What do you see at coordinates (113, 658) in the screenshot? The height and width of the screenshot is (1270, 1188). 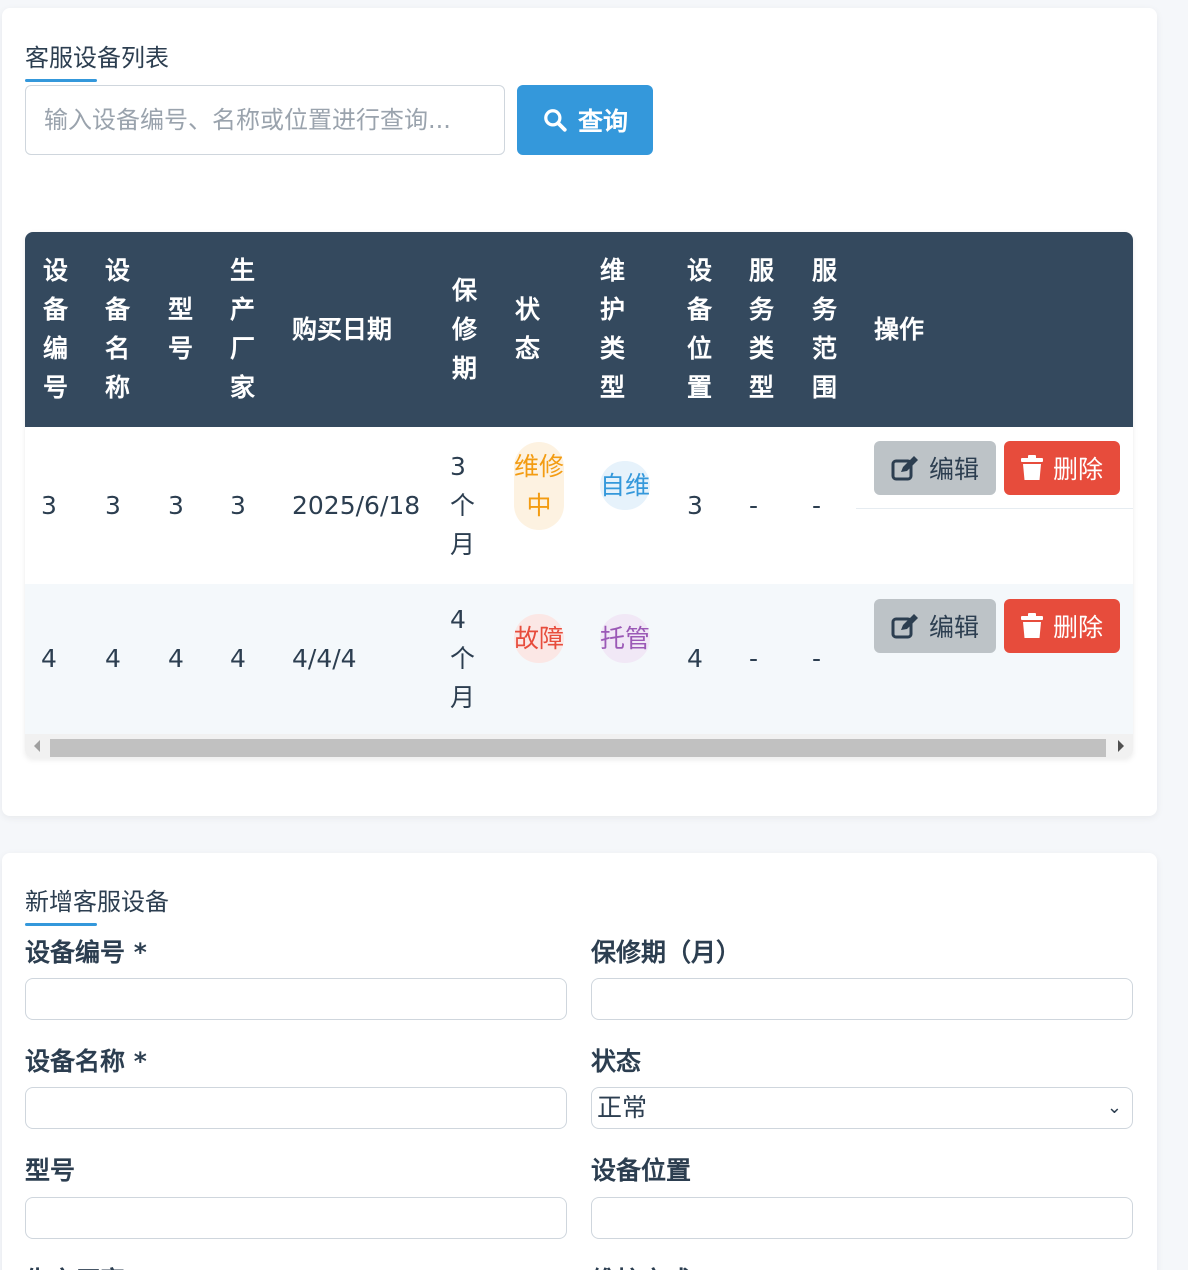 I see `cell-device-name: 4` at bounding box center [113, 658].